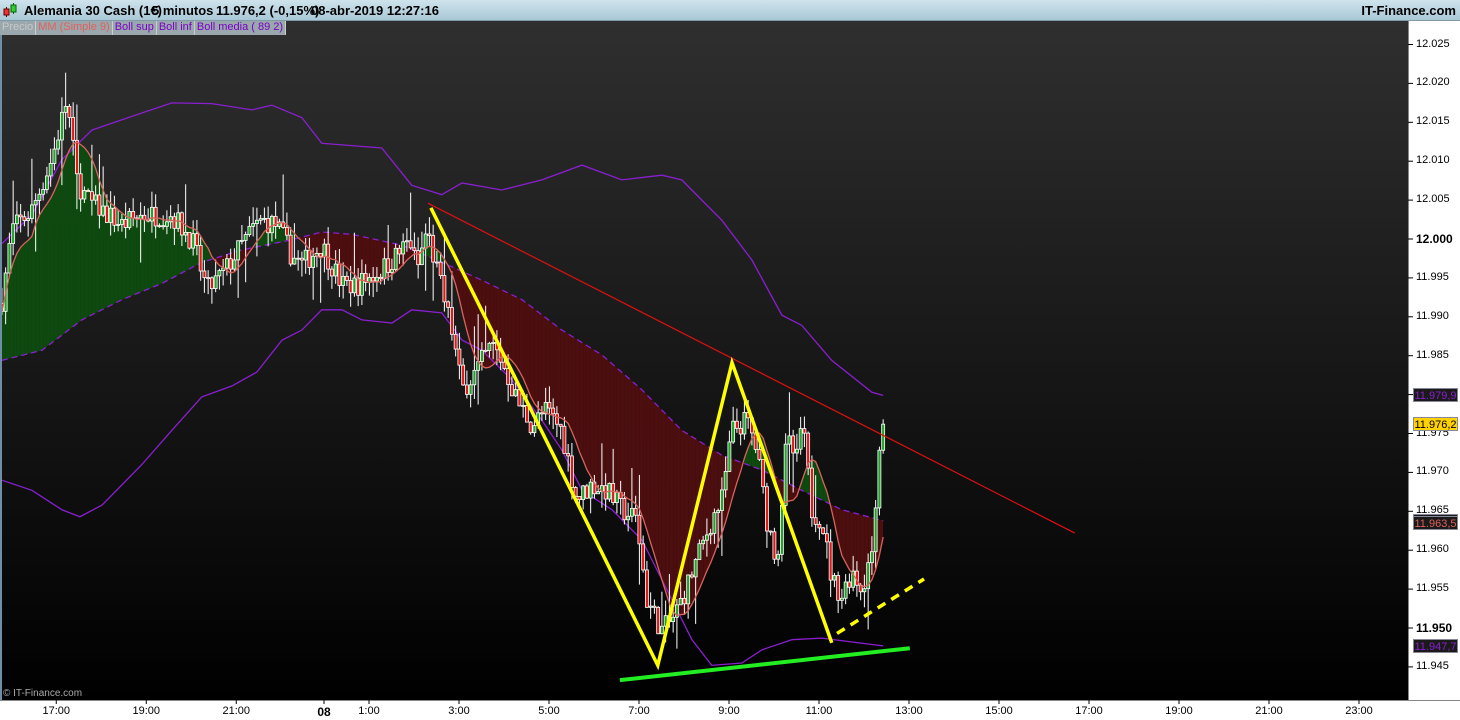 The height and width of the screenshot is (720, 1460). What do you see at coordinates (175, 28) in the screenshot?
I see `legend-boll-inf: Boll inf` at bounding box center [175, 28].